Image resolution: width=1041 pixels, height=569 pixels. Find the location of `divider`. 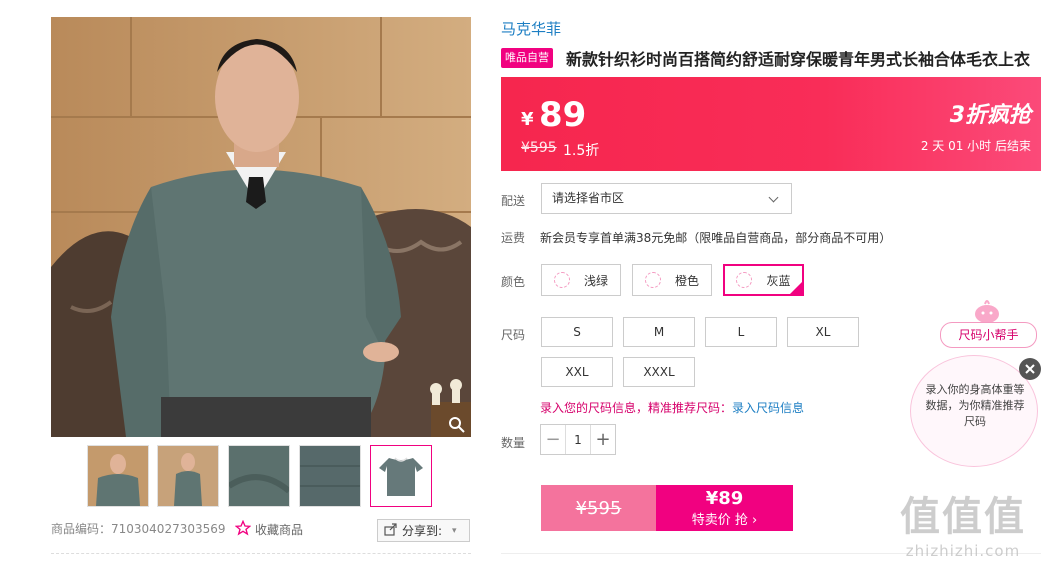

divider is located at coordinates (261, 553).